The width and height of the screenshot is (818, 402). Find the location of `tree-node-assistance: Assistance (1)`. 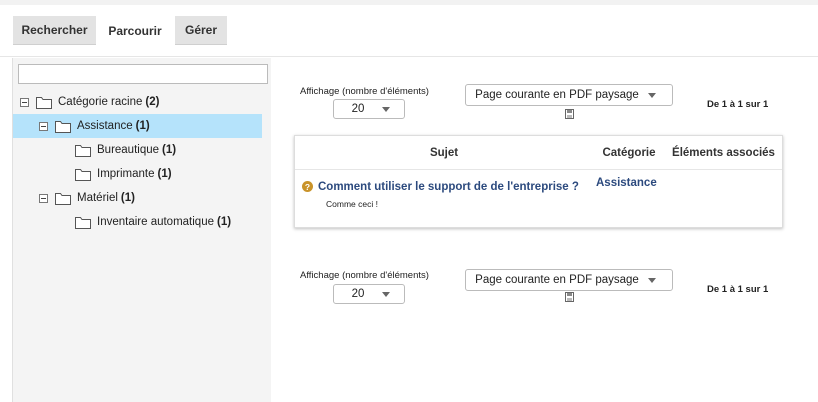

tree-node-assistance: Assistance (1) is located at coordinates (137, 126).